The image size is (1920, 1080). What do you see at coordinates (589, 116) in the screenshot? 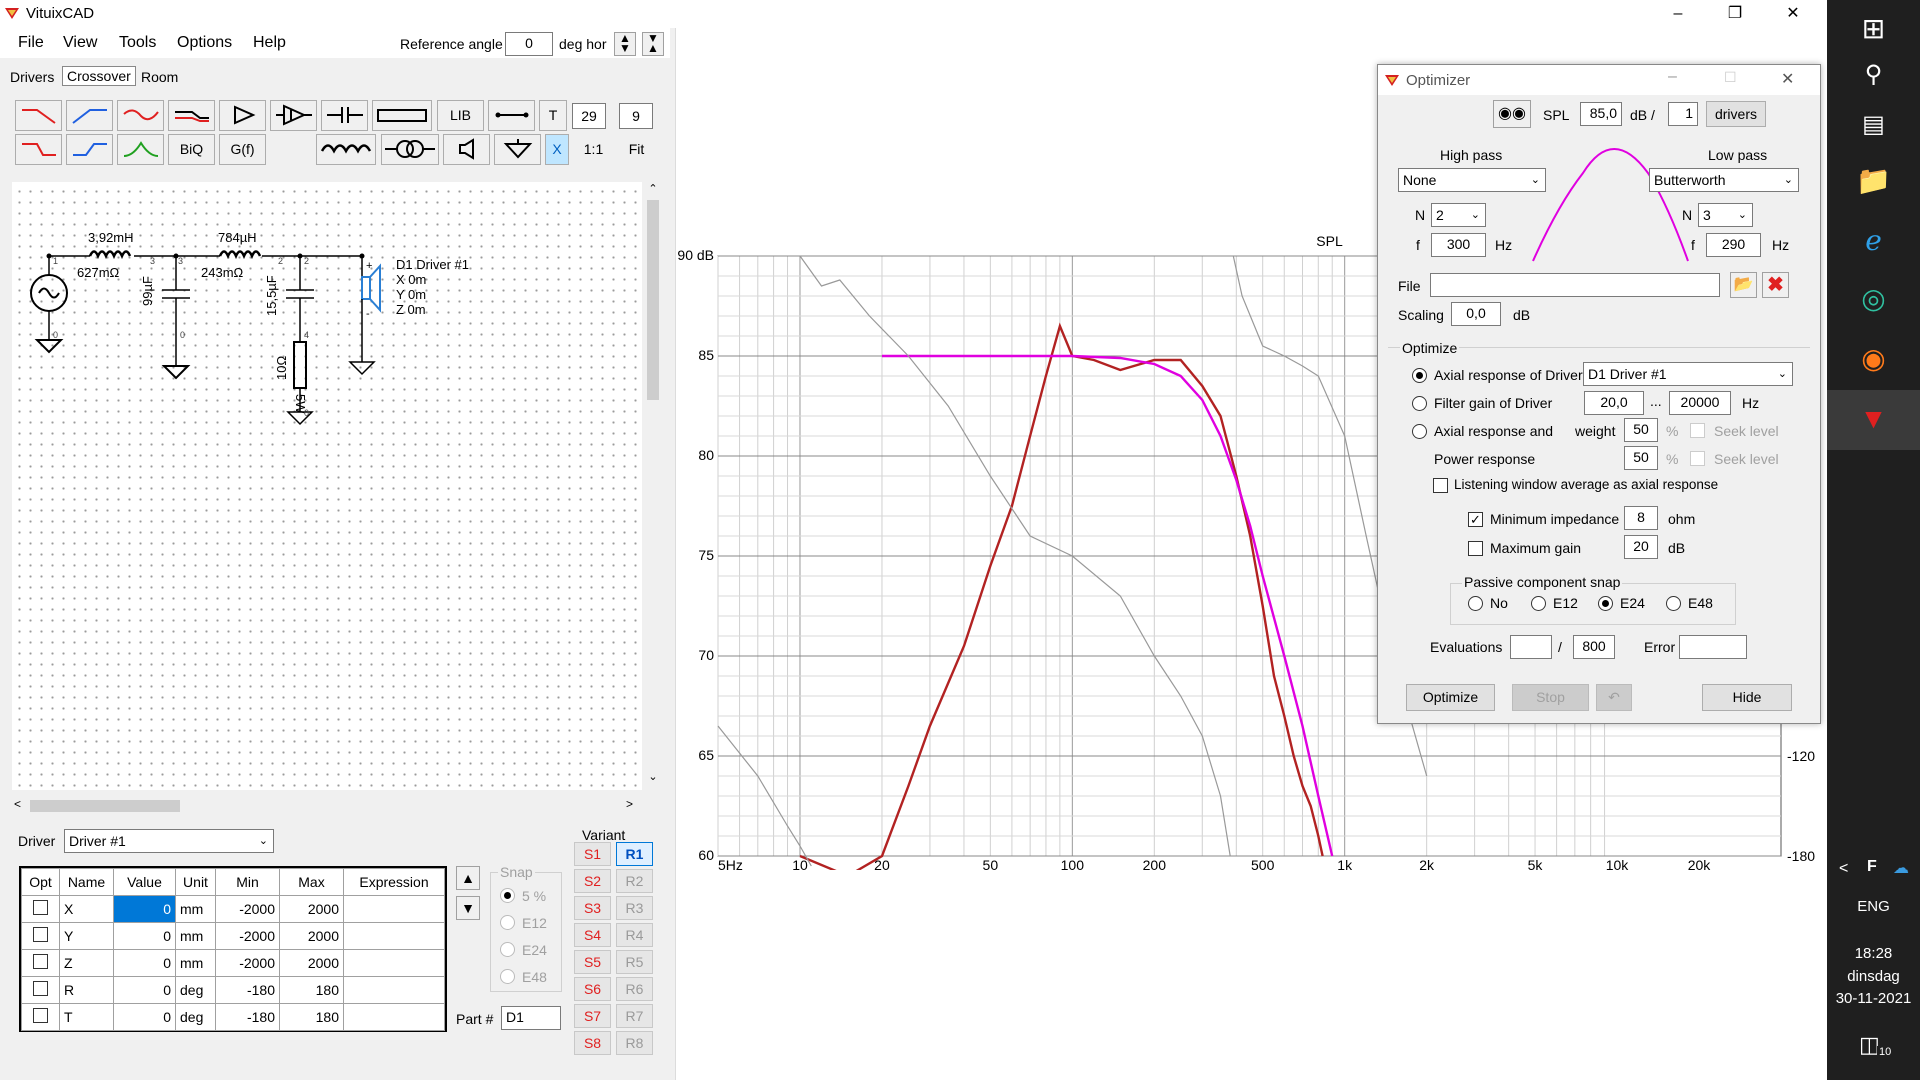
I see `grid-size-input: 29` at bounding box center [589, 116].